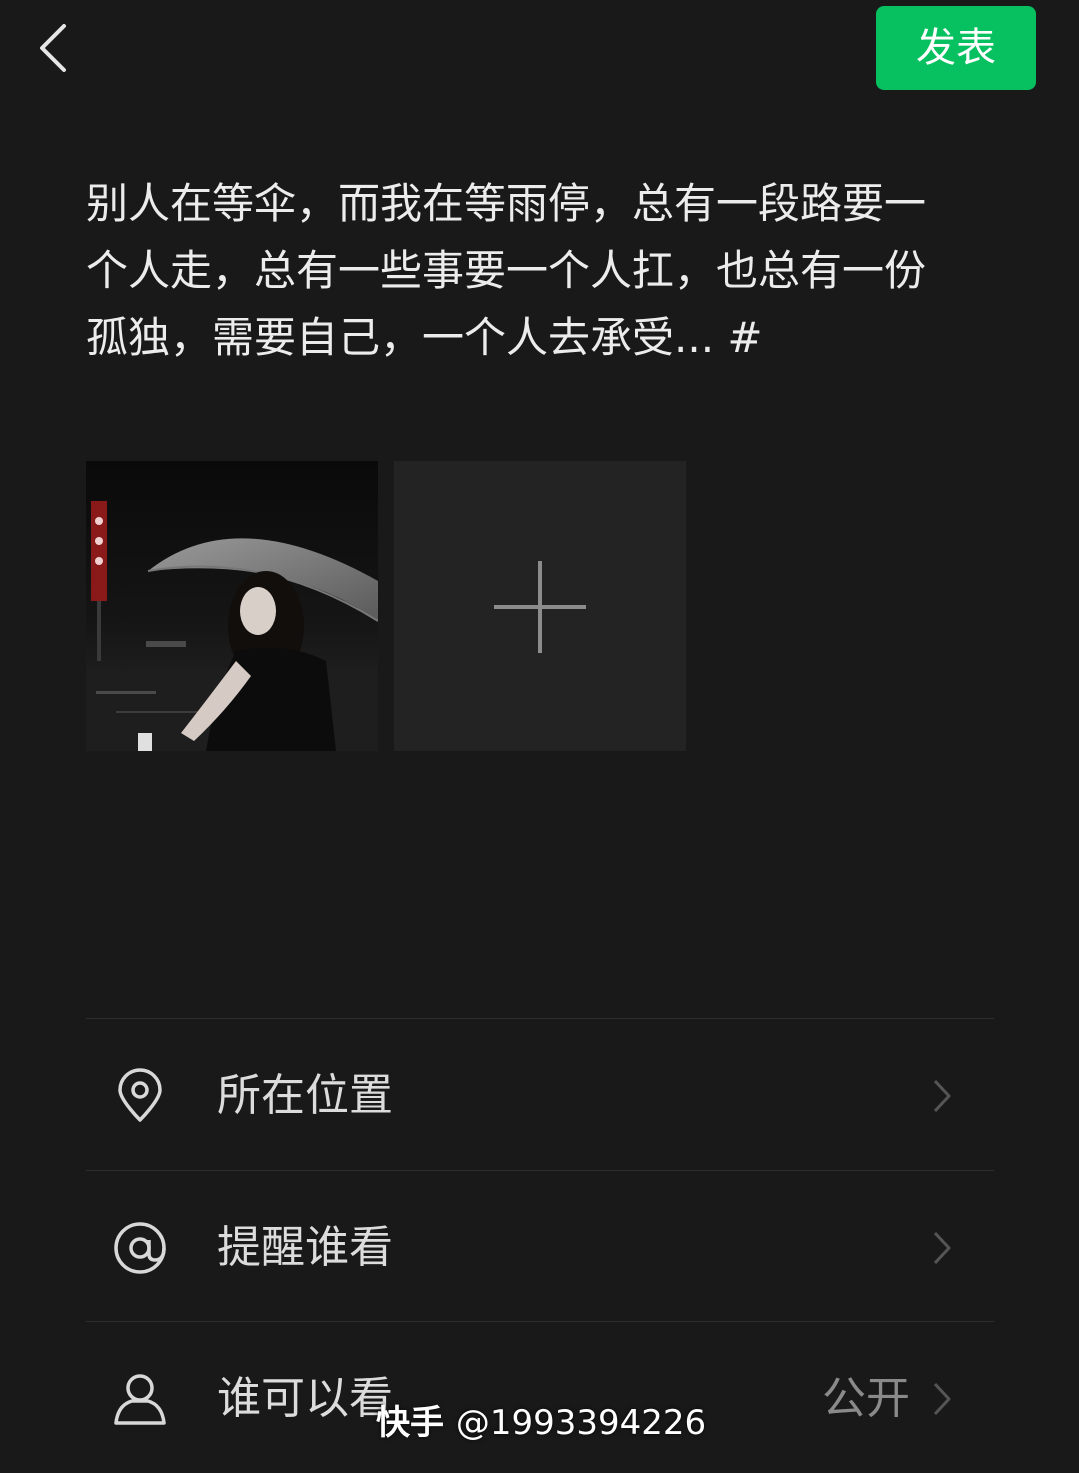 The width and height of the screenshot is (1079, 1473). I want to click on option-label: 提醒谁看, so click(305, 1247).